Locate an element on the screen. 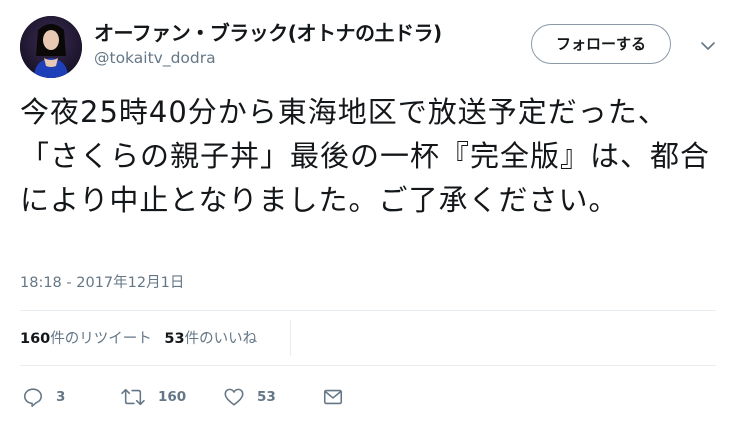 The image size is (736, 446). retweet-stat-label: 件のリツイート is located at coordinates (101, 339).